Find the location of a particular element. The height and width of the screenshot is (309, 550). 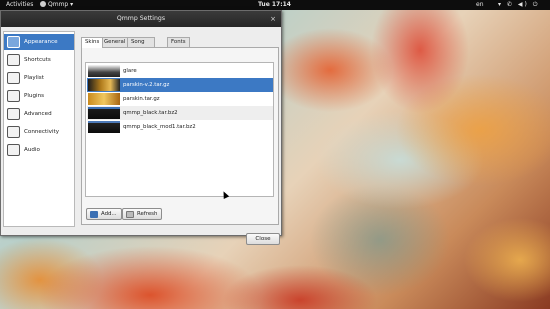

sidebar-item-label: Shortcuts is located at coordinates (37, 60).